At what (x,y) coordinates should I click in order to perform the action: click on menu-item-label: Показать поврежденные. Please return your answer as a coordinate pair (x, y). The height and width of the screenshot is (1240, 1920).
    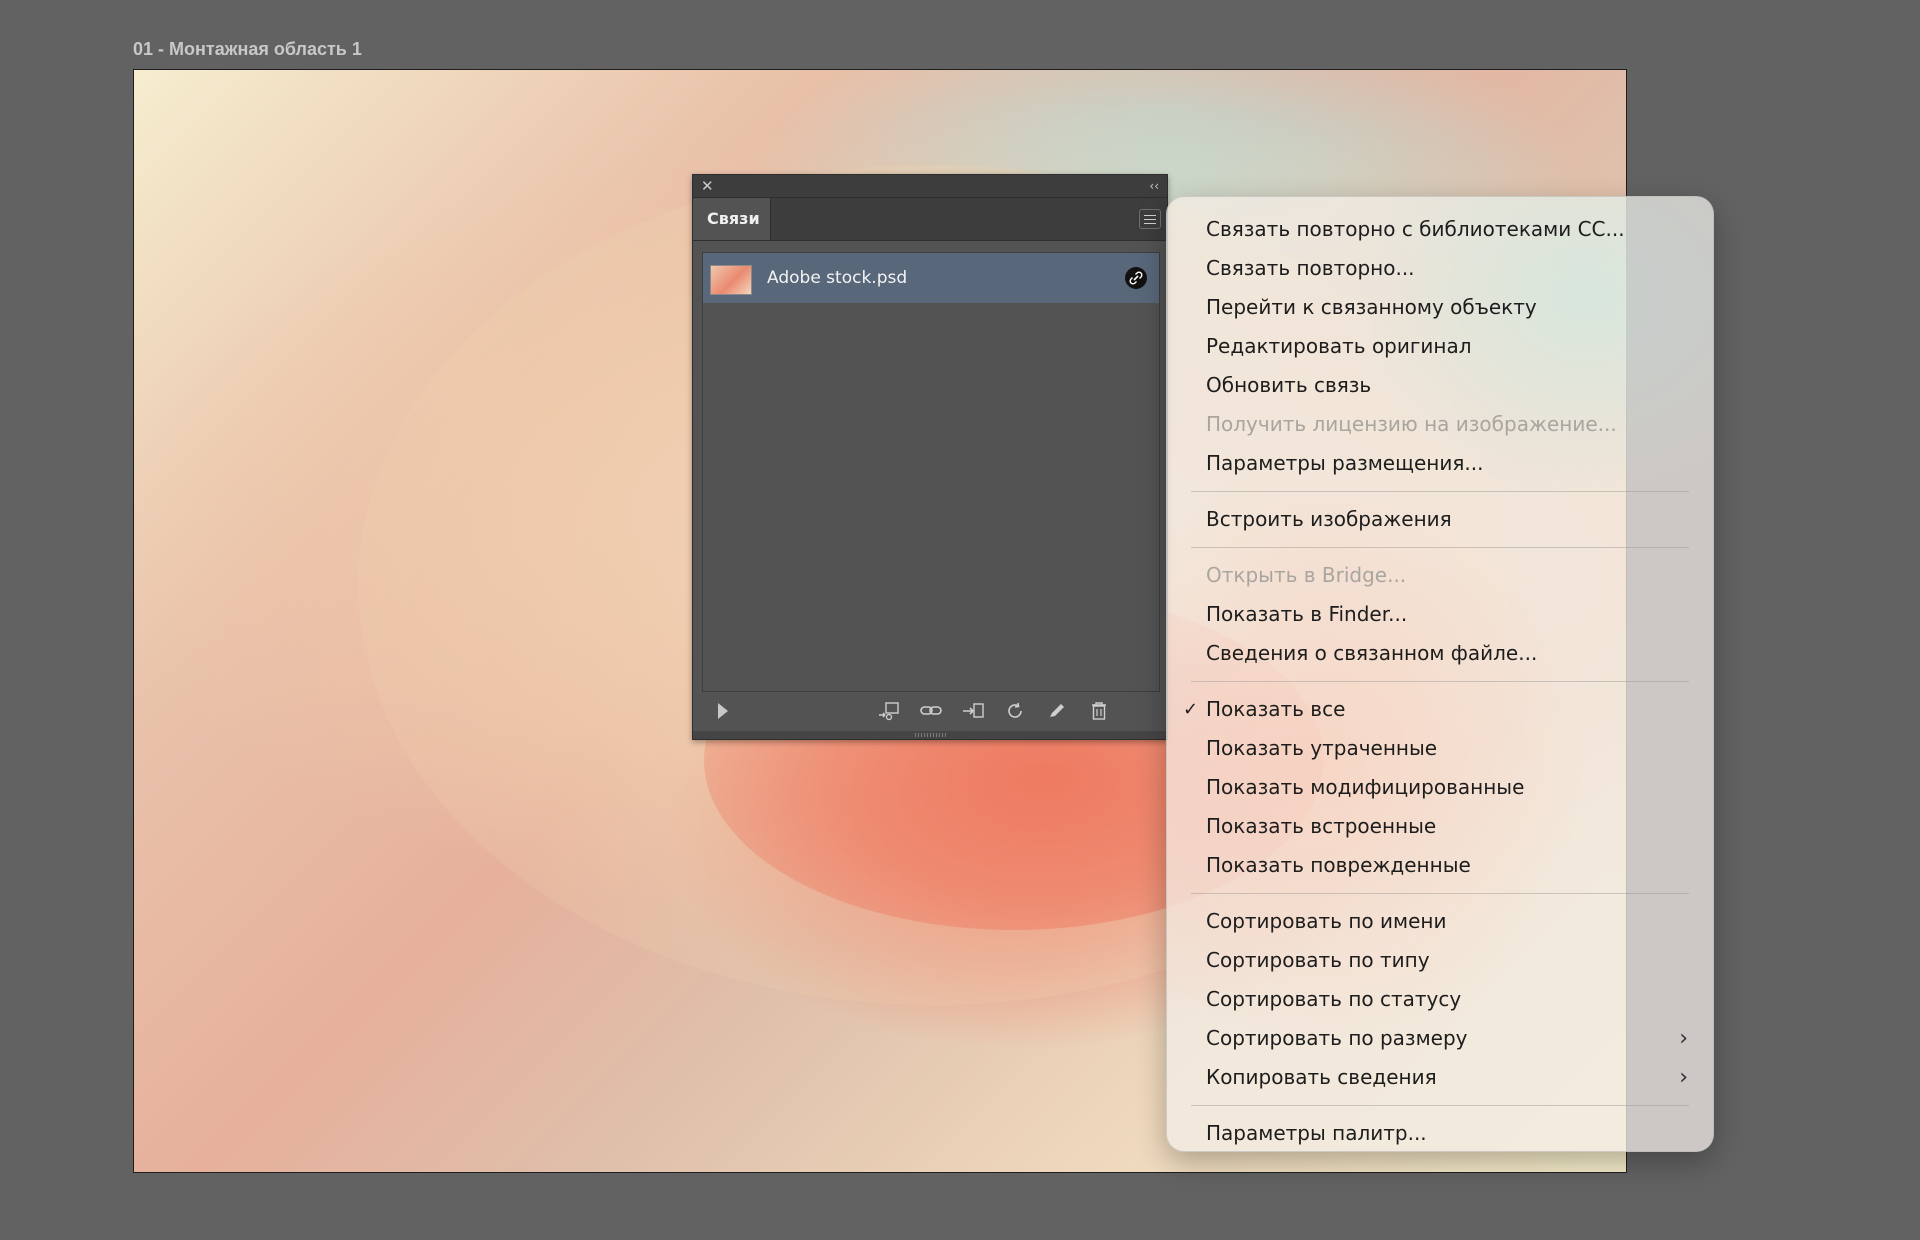
    Looking at the image, I should click on (1338, 865).